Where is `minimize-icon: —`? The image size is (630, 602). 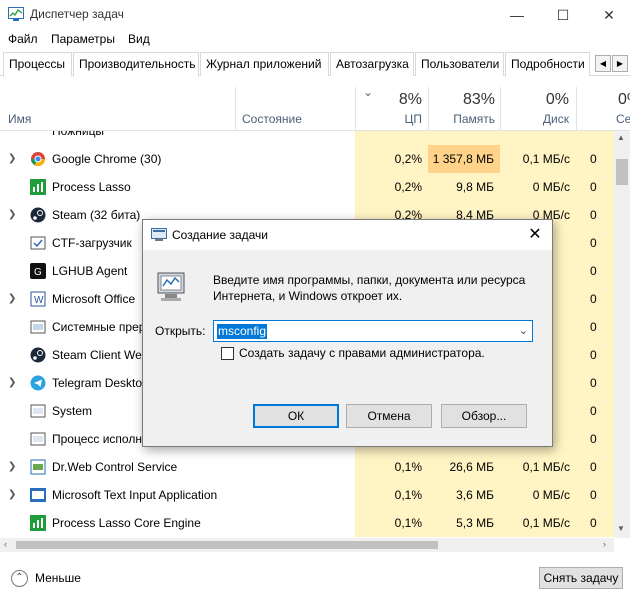 minimize-icon: — is located at coordinates (517, 15).